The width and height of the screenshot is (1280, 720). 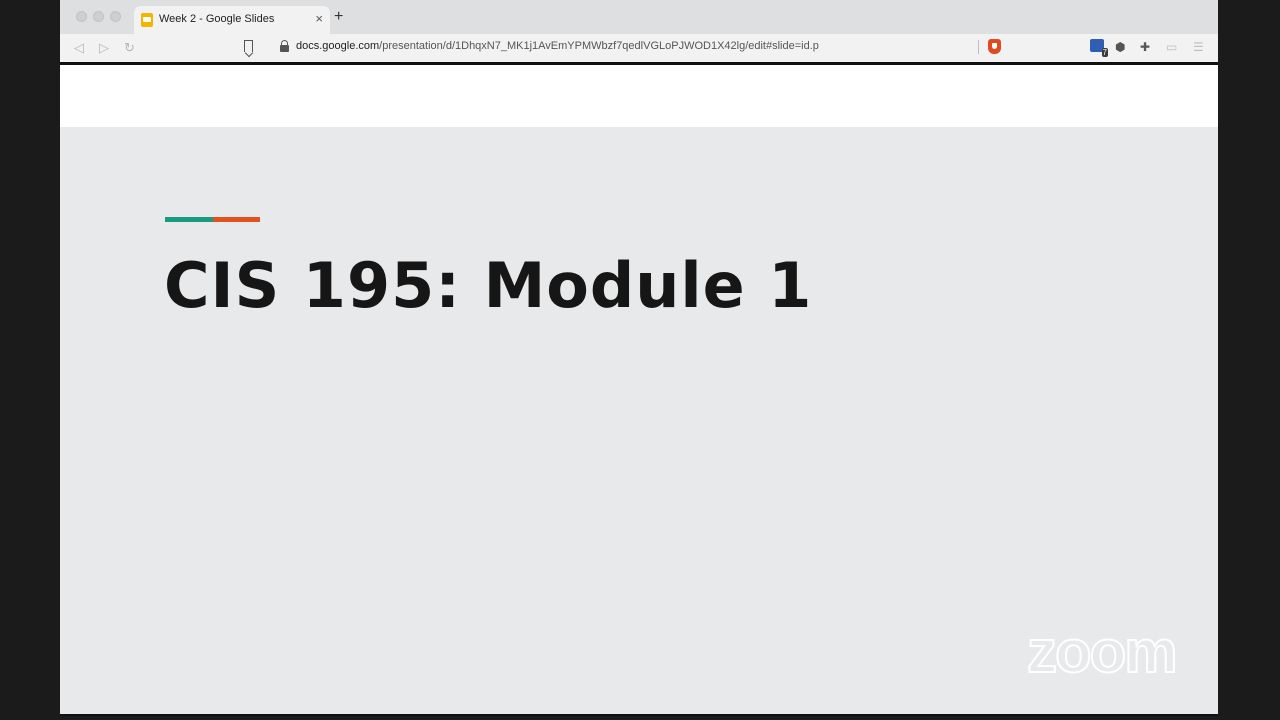 I want to click on forward-icon: ▷, so click(x=104, y=48).